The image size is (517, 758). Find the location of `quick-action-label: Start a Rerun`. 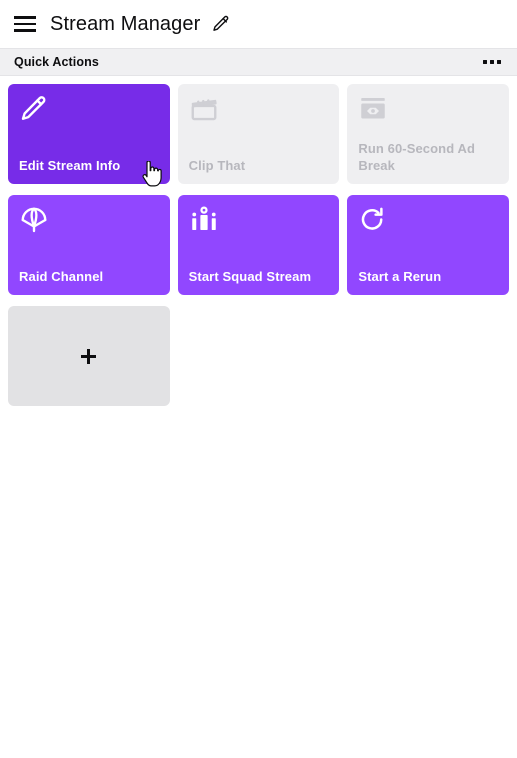

quick-action-label: Start a Rerun is located at coordinates (400, 276).